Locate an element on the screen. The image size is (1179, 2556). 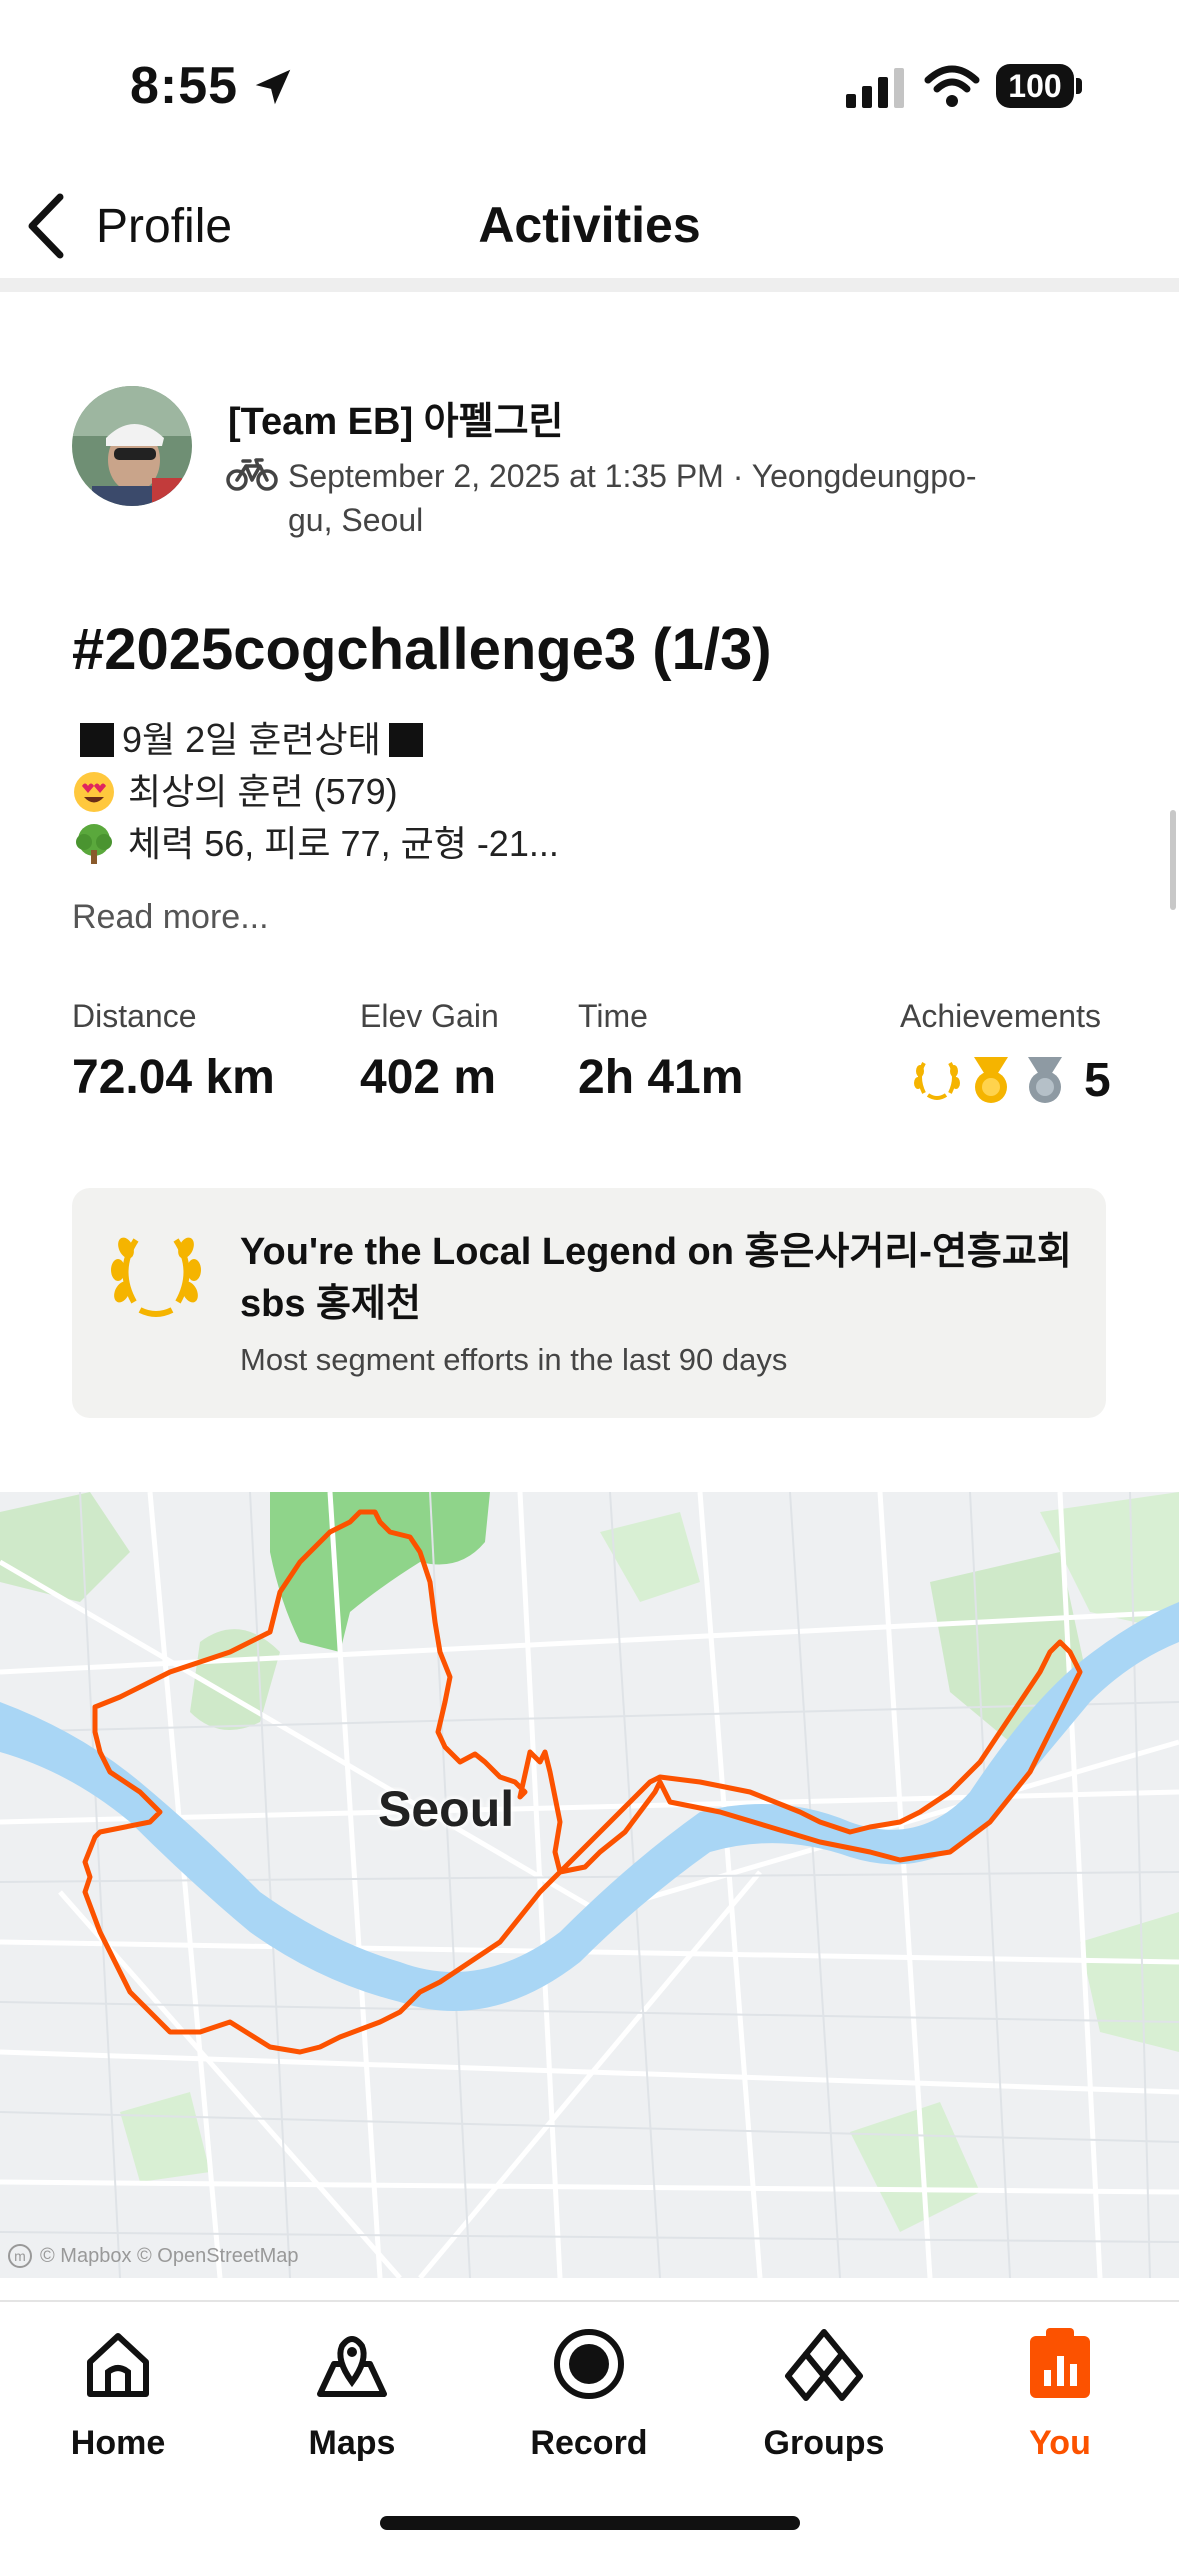
map-city-label: Seoul is located at coordinates (446, 1809).